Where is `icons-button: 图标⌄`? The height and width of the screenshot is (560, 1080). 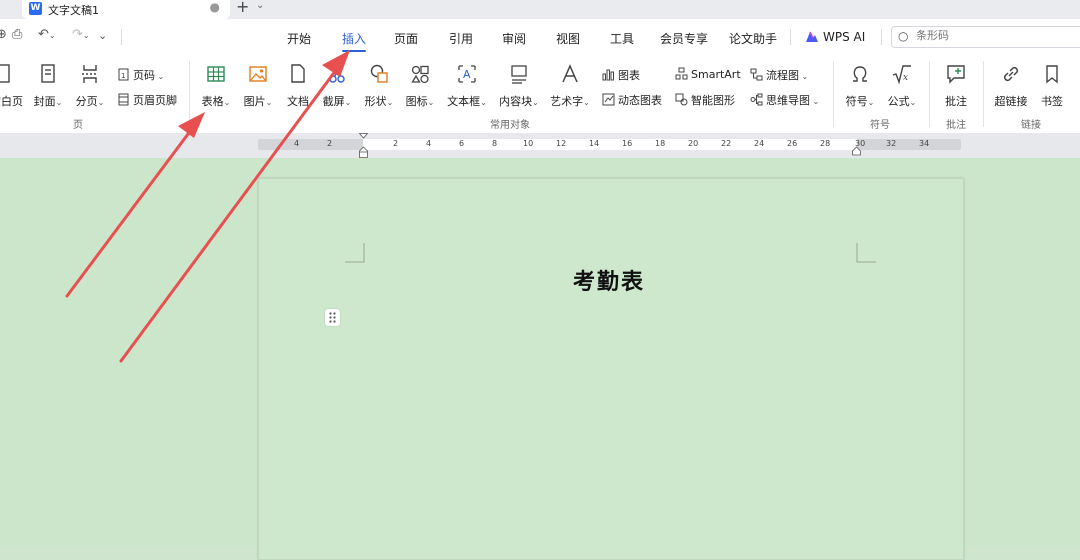
icons-button: 图标⌄ is located at coordinates (420, 86).